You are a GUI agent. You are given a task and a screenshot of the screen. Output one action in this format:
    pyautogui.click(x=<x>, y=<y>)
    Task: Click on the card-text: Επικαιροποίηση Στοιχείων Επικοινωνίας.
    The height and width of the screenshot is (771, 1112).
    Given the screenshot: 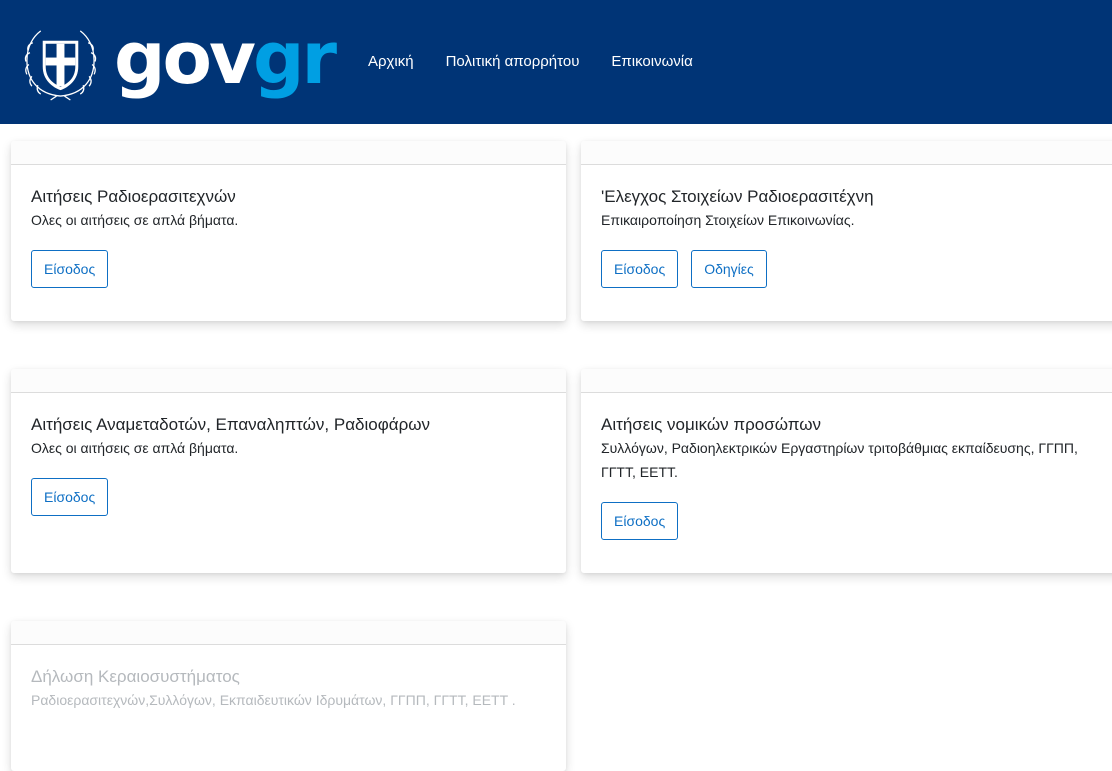 What is the action you would take?
    pyautogui.click(x=728, y=220)
    